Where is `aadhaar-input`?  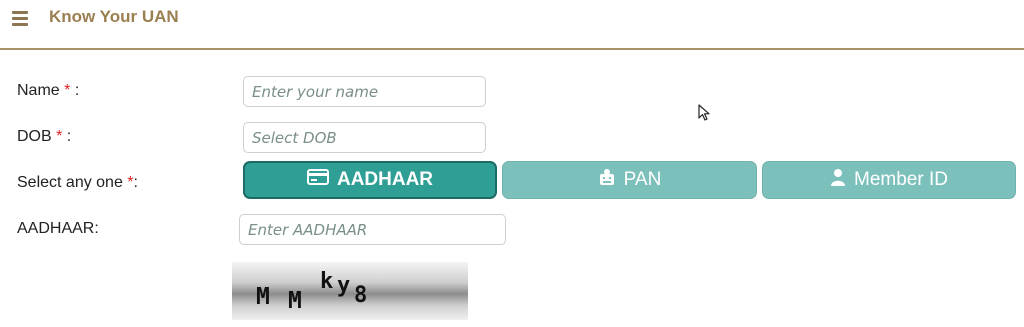 aadhaar-input is located at coordinates (372, 229).